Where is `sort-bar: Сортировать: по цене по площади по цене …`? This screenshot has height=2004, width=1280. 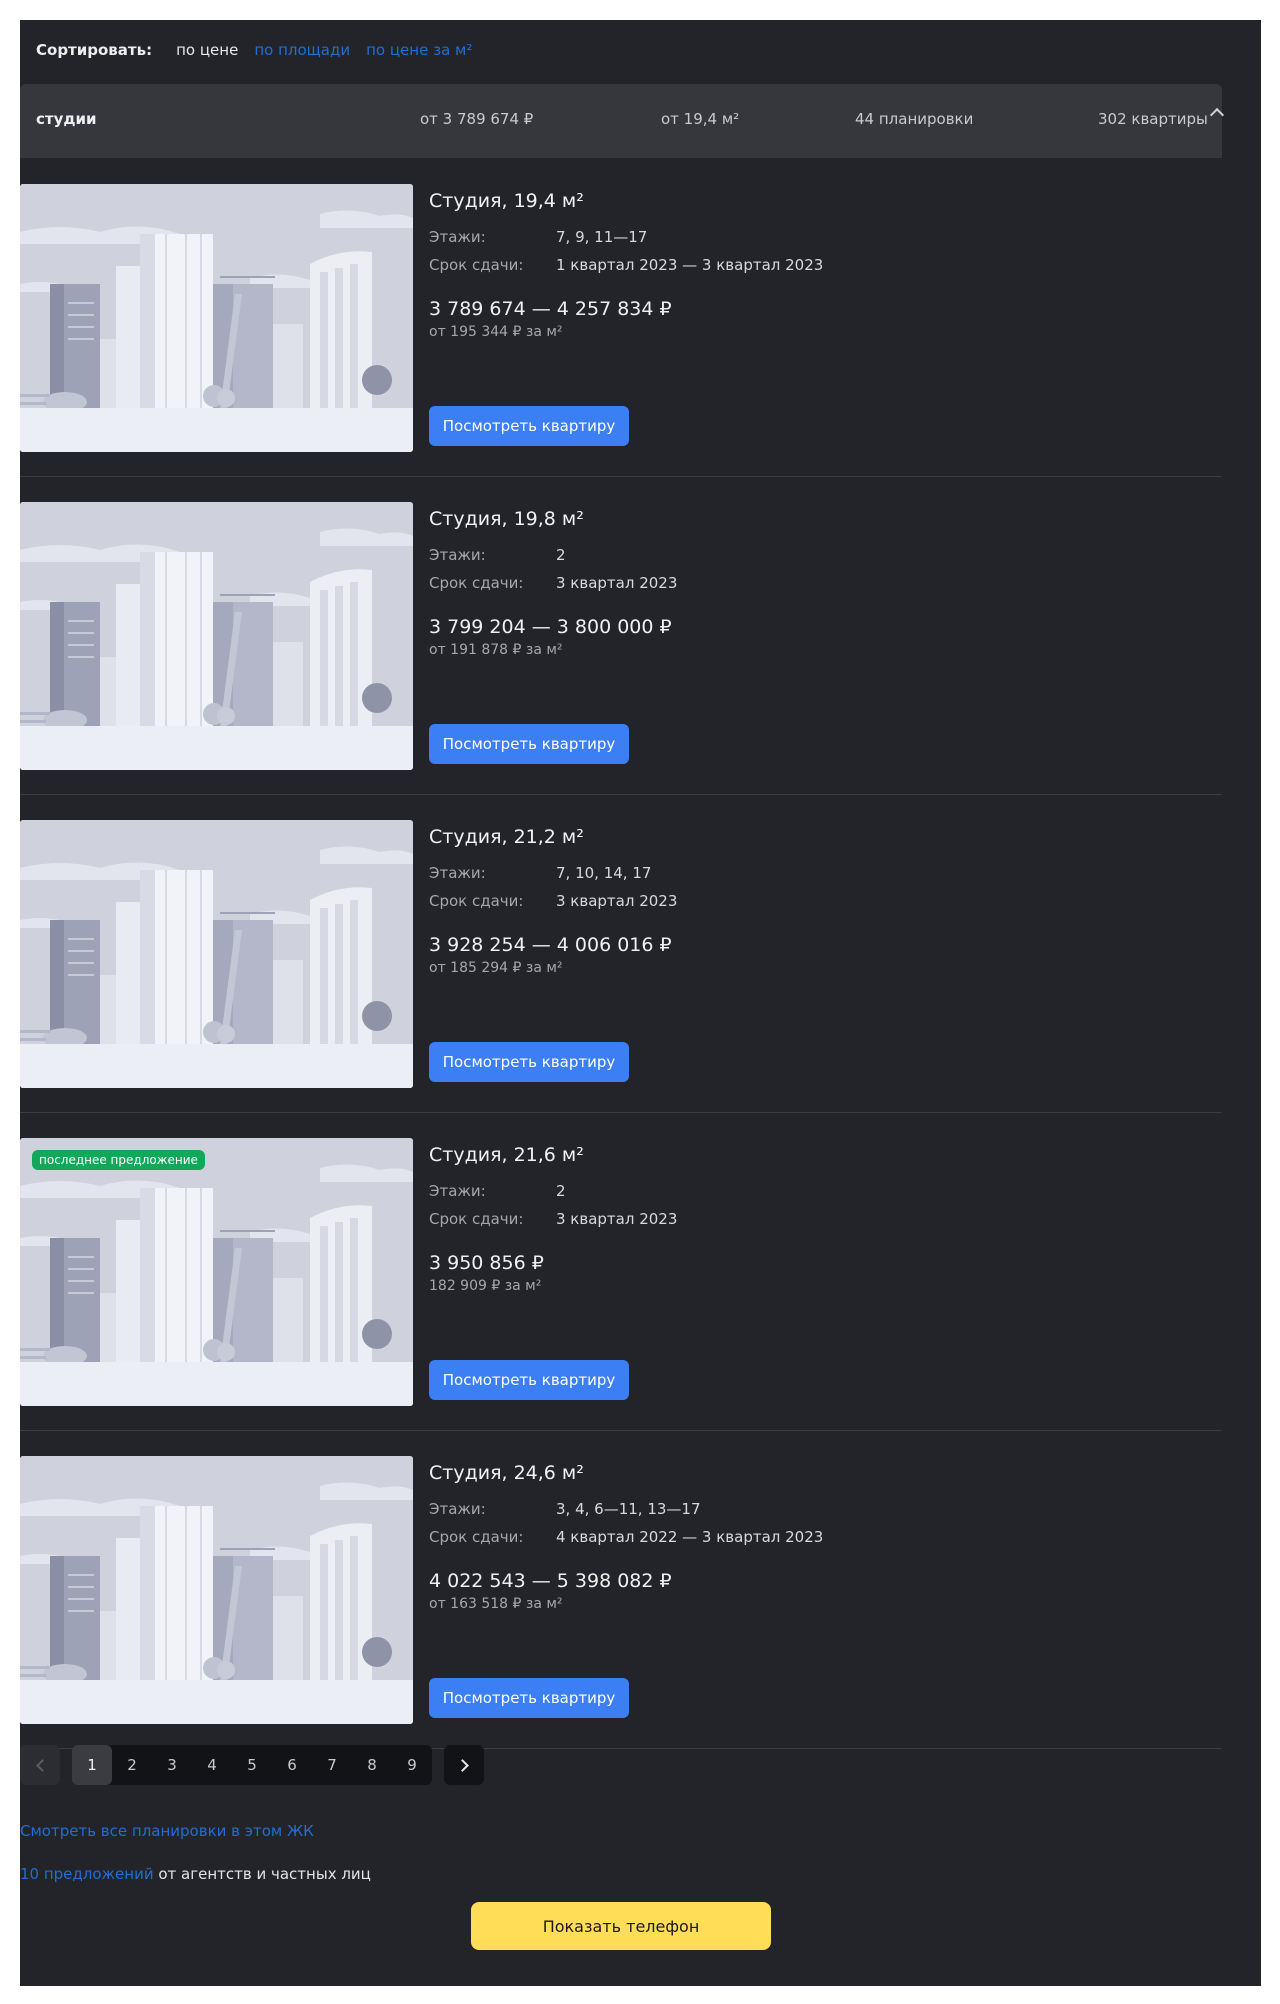
sort-bar: Сортировать: по цене по площади по цене … is located at coordinates (262, 50).